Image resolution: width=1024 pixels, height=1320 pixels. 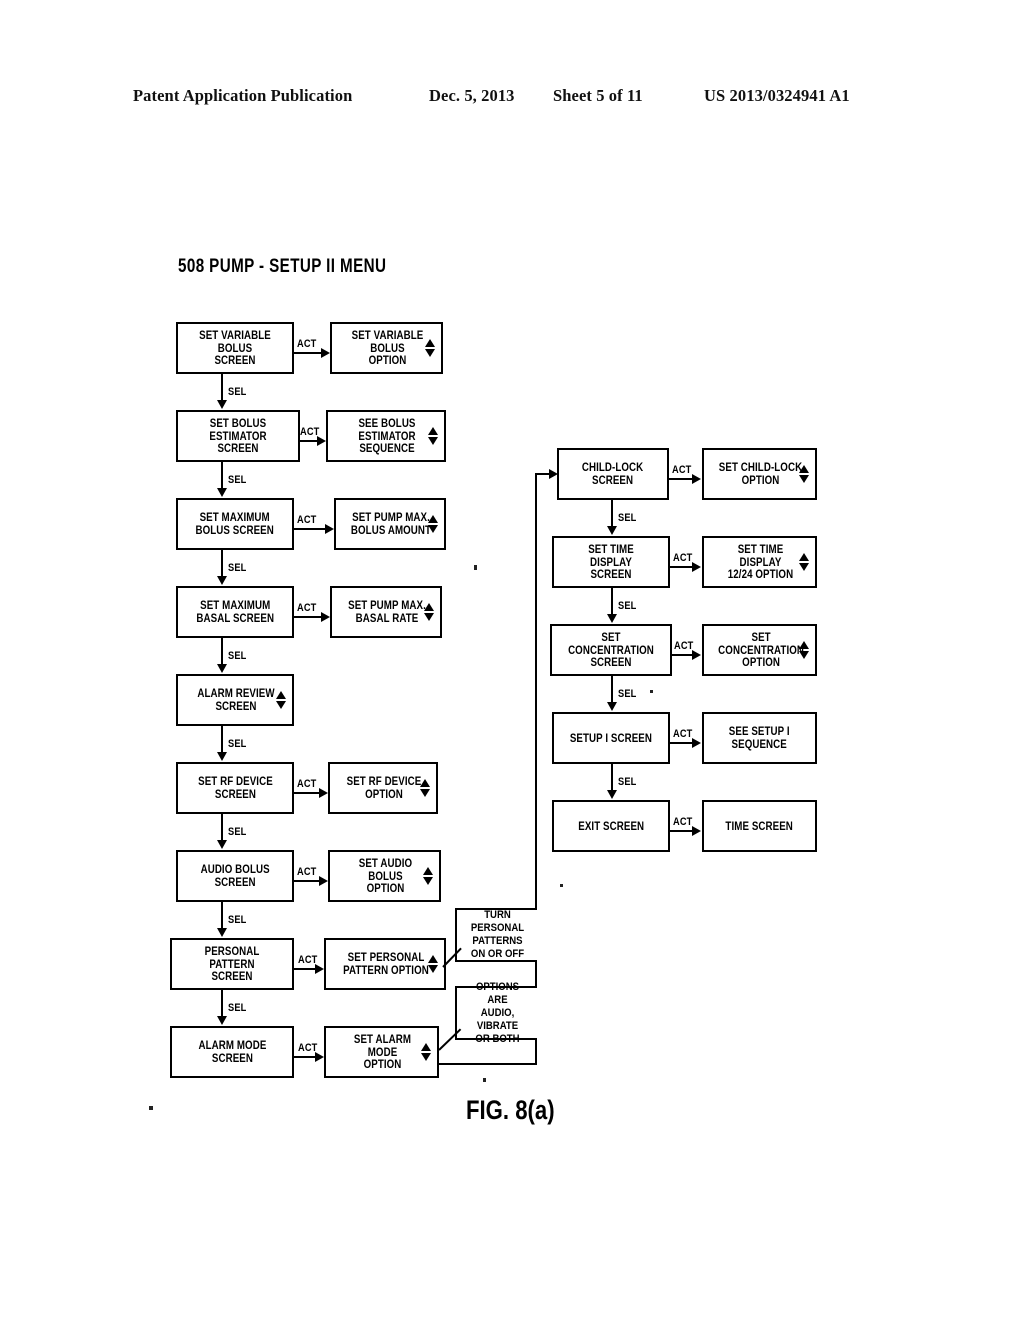 What do you see at coordinates (235, 700) in the screenshot?
I see `node-alarm-review-screen: ALARM REVIEW SCREEN` at bounding box center [235, 700].